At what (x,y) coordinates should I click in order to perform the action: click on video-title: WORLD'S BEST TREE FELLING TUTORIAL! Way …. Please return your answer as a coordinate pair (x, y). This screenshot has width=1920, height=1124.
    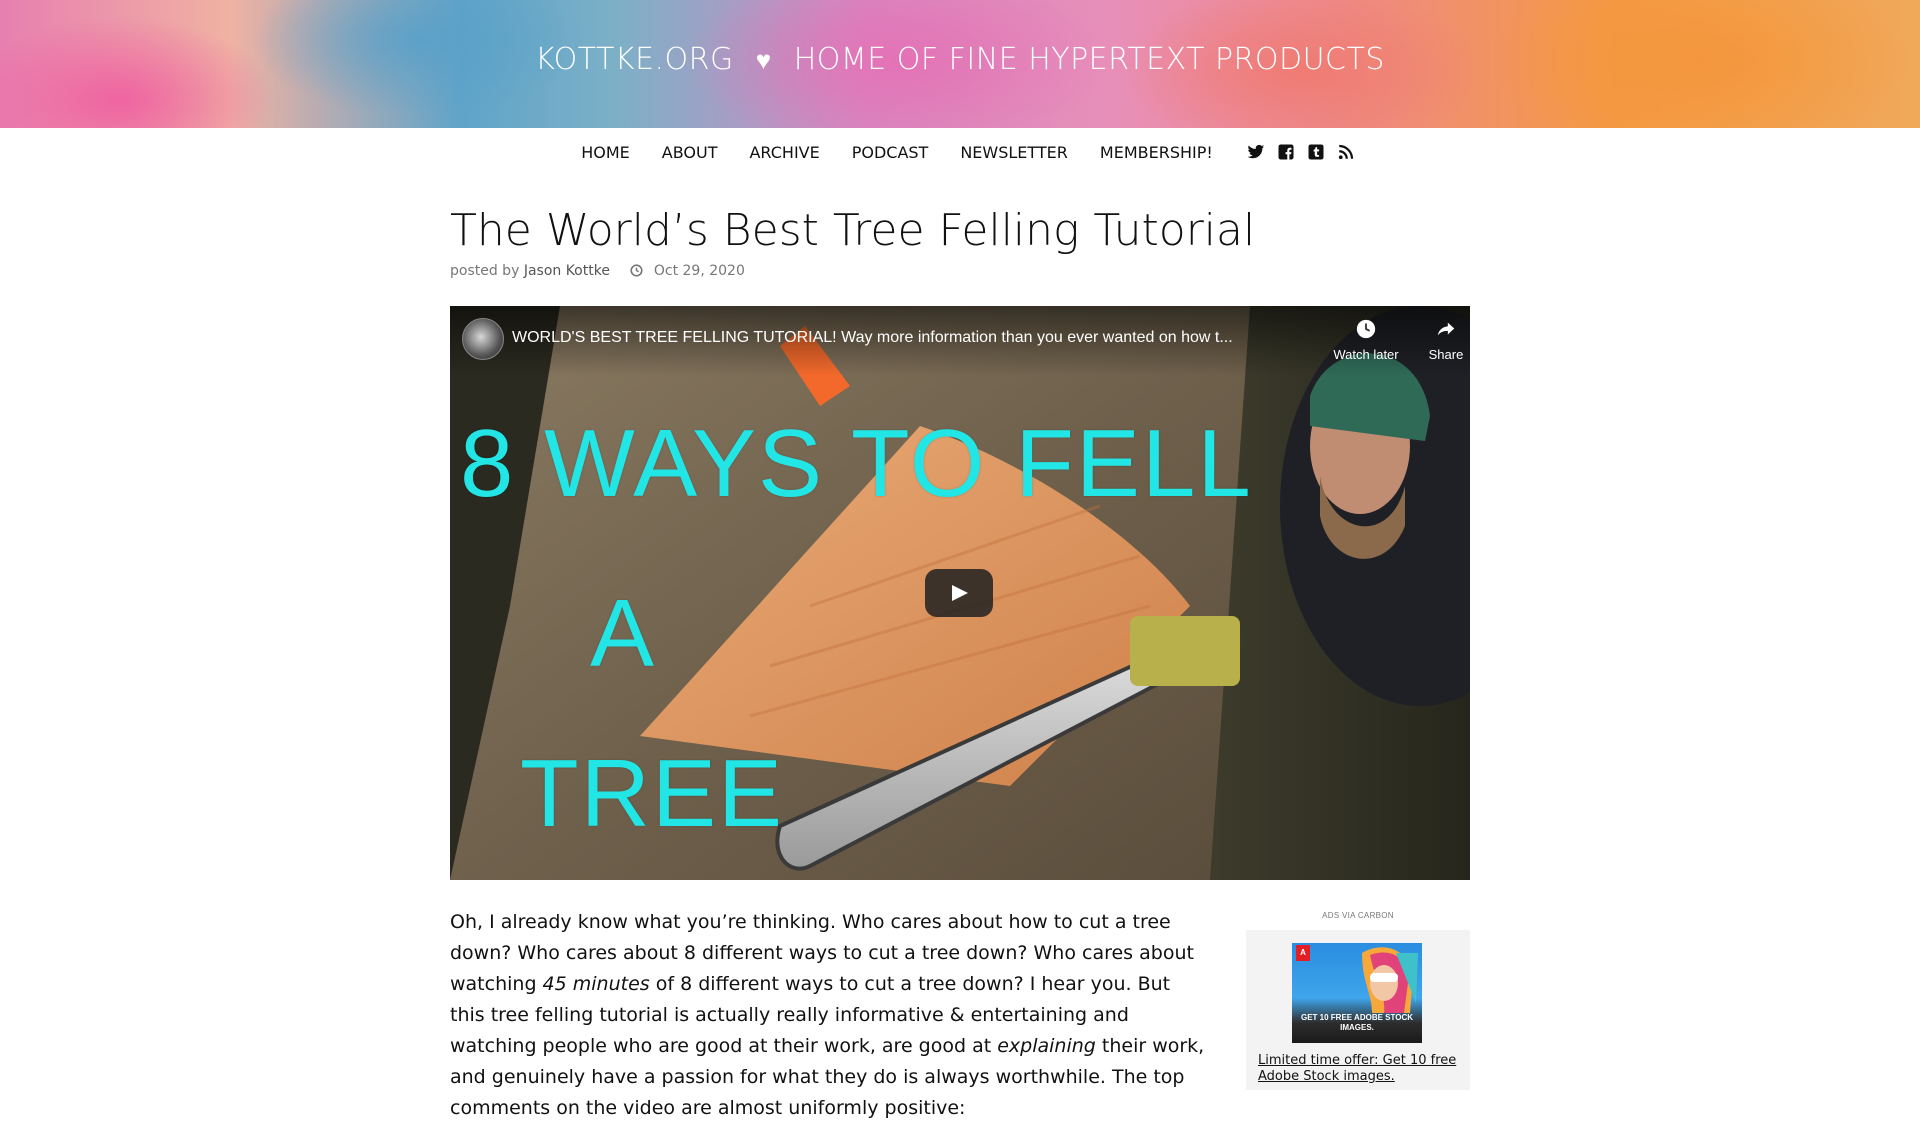
    Looking at the image, I should click on (907, 338).